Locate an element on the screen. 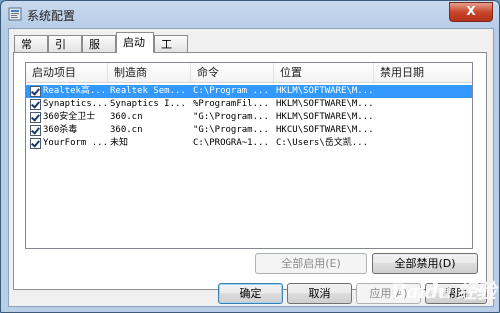 This screenshot has height=313, width=500. disable-all-button: 全部禁用(D) is located at coordinates (425, 263).